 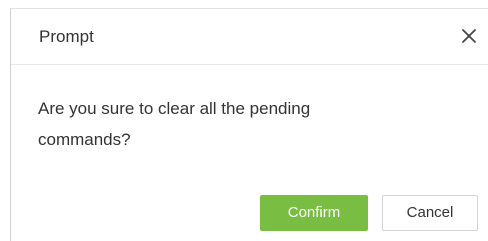 I want to click on close-button, so click(x=469, y=36).